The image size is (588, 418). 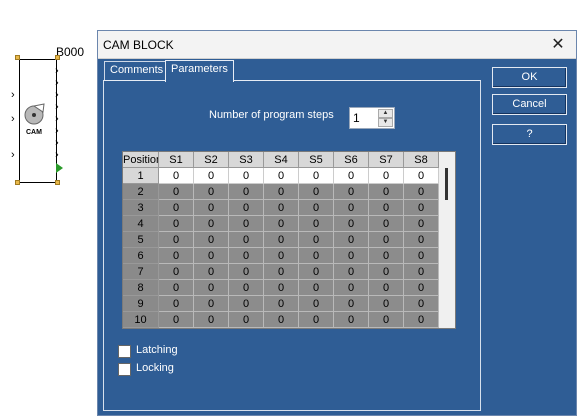 What do you see at coordinates (124, 369) in the screenshot?
I see `locking-checkbox` at bounding box center [124, 369].